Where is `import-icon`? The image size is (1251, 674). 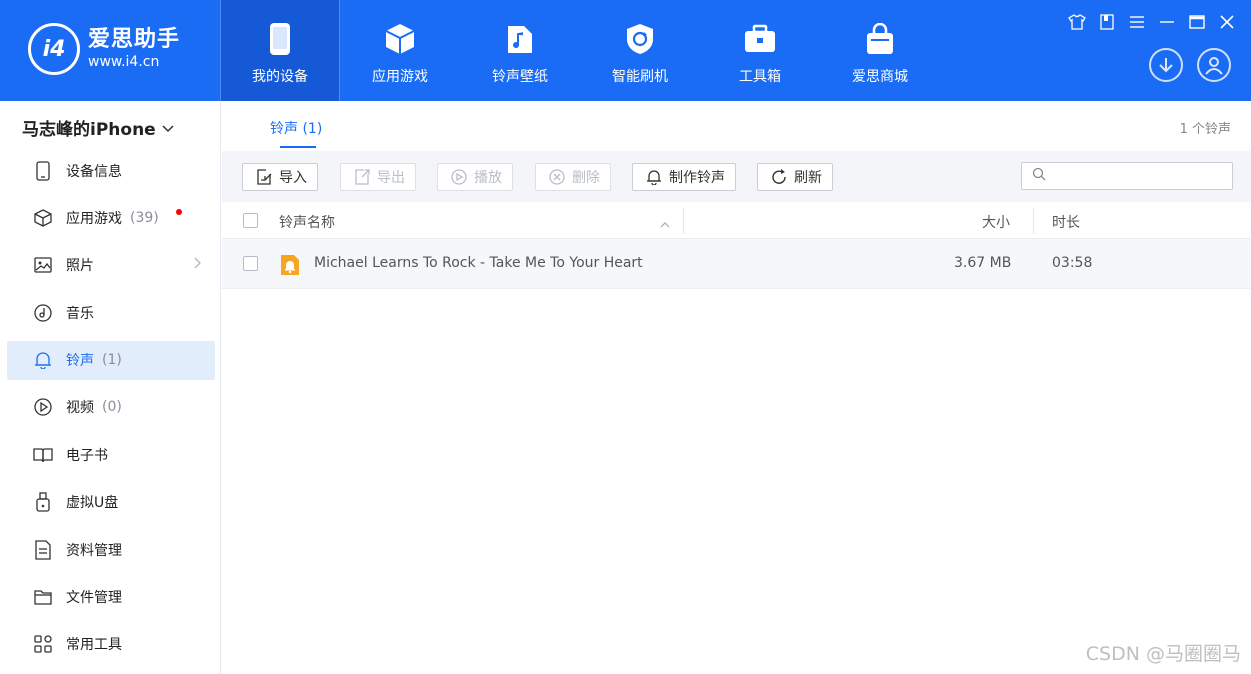
import-icon is located at coordinates (264, 177).